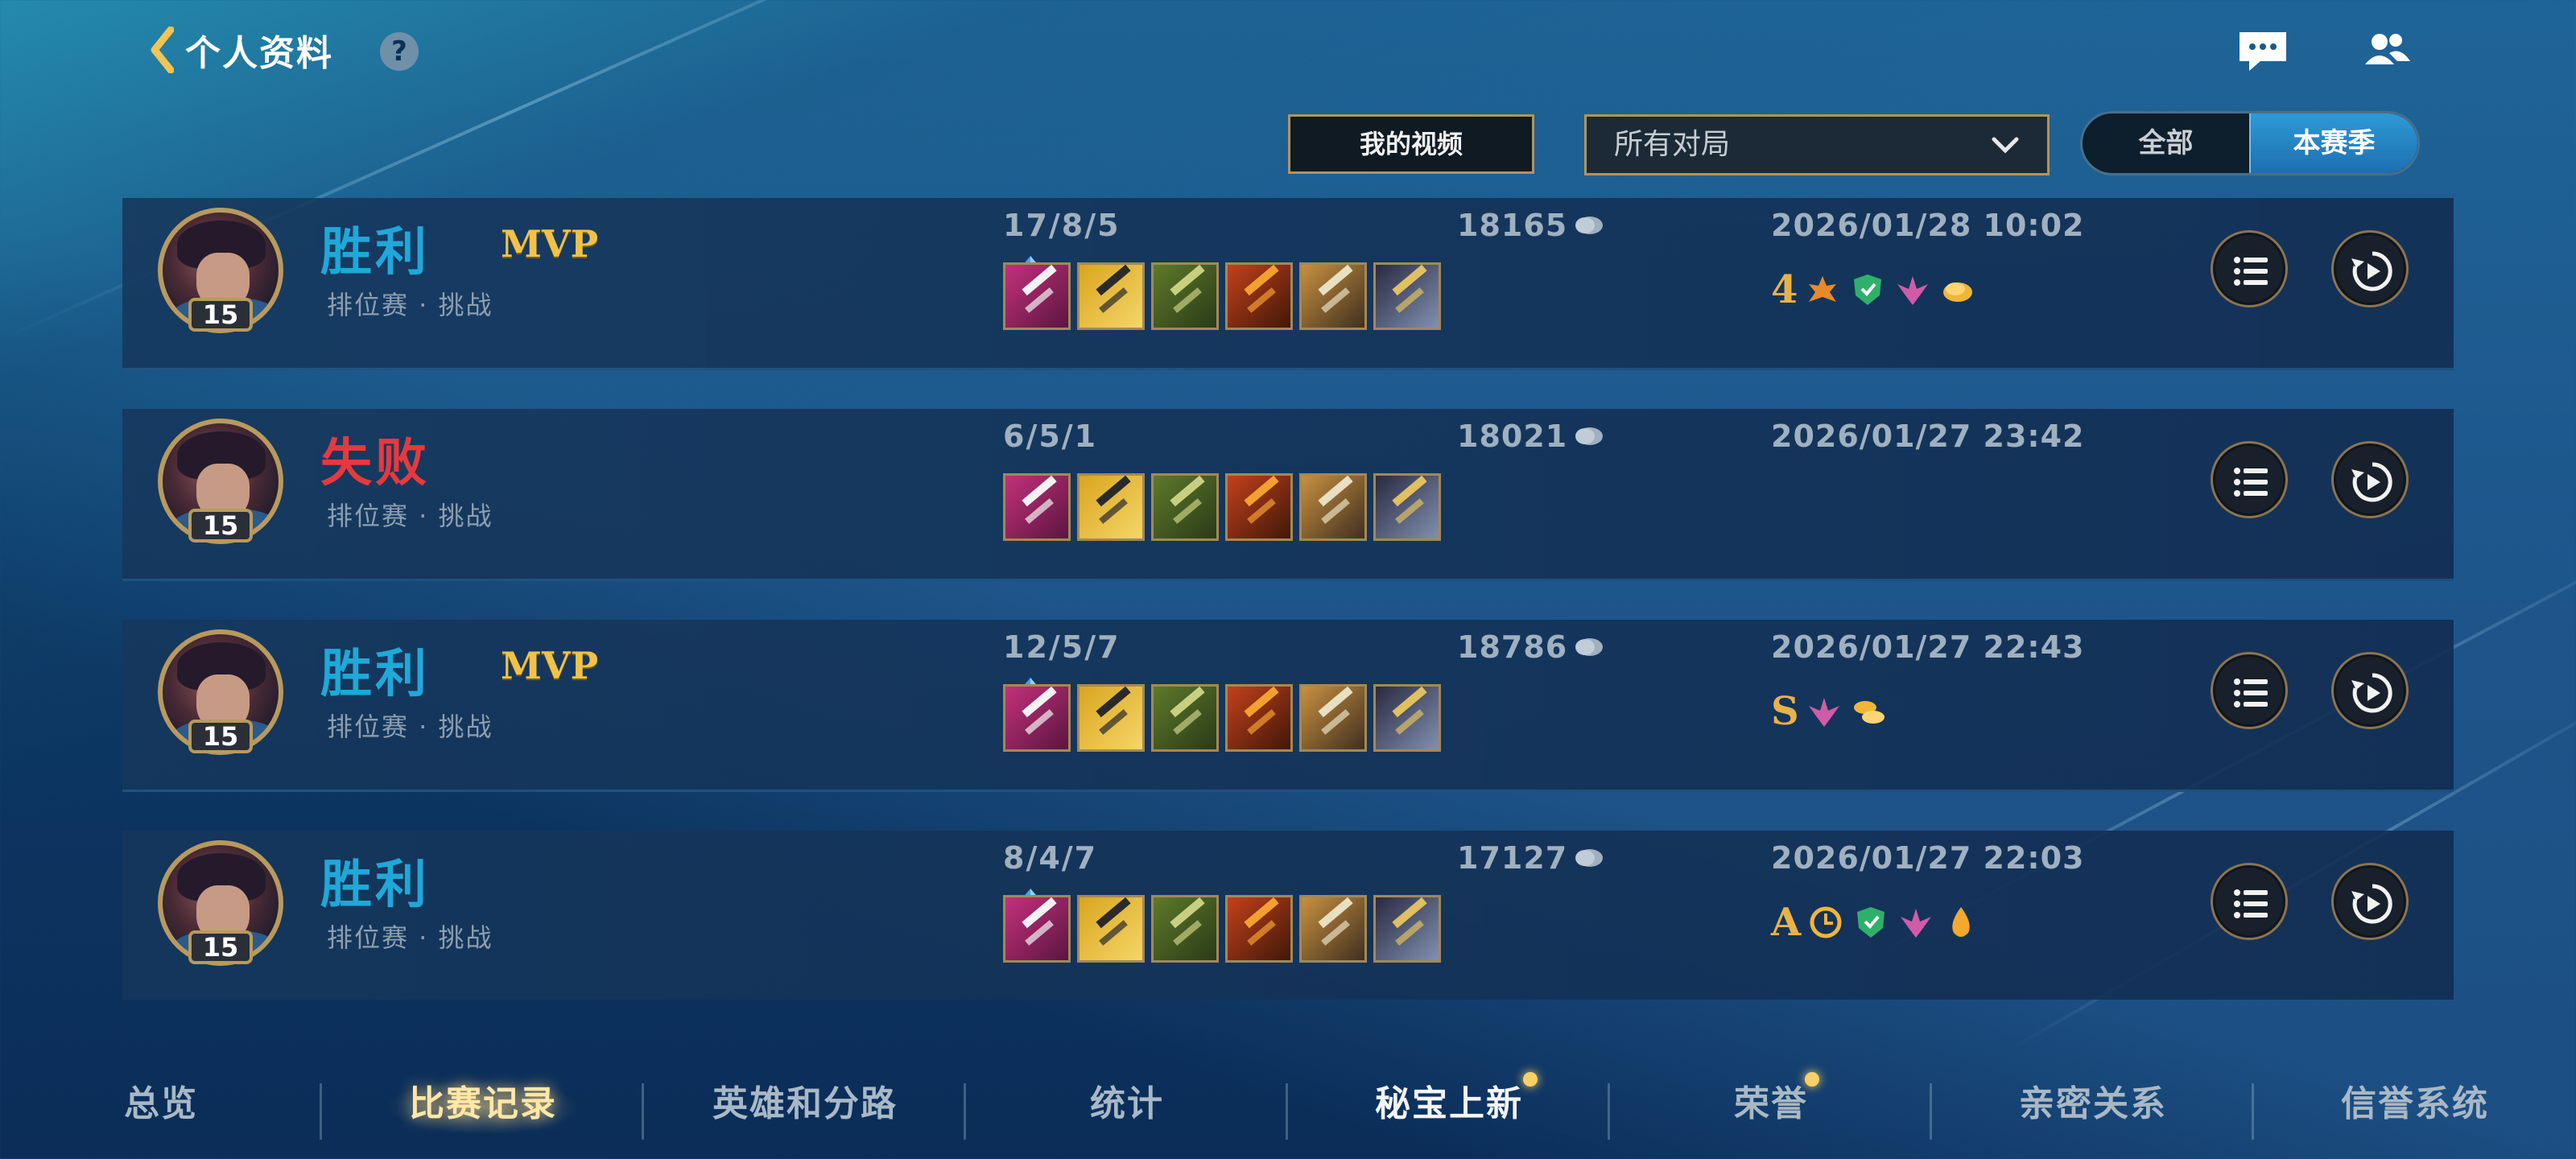  I want to click on gold-value: 18165, so click(1512, 225).